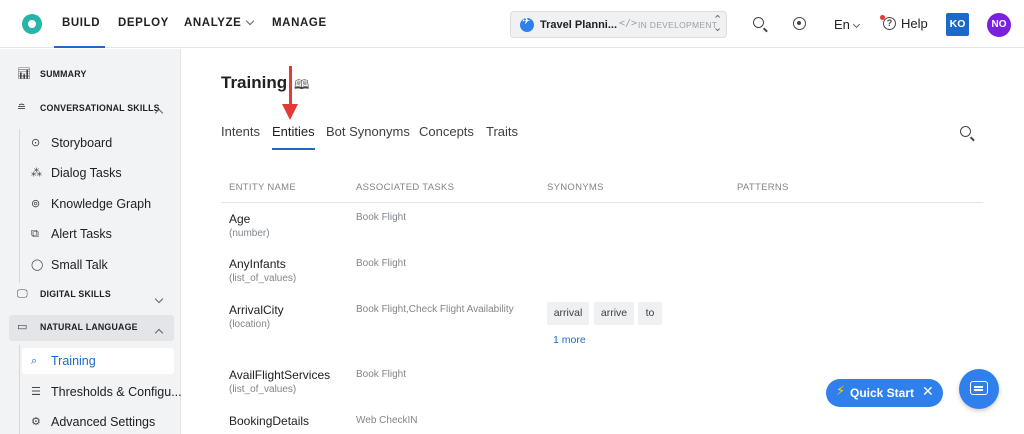  Describe the element at coordinates (249, 233) in the screenshot. I see `entity-type: (number)` at that location.